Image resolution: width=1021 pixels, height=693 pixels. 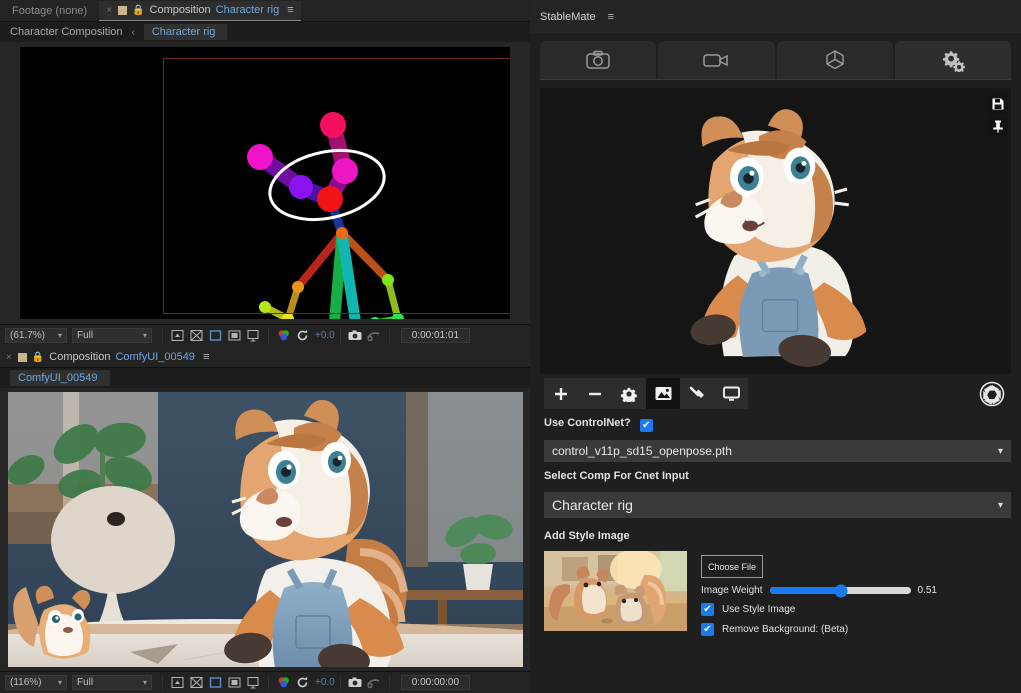 I want to click on breadcrumb-parent: Character Composition, so click(x=66, y=32).